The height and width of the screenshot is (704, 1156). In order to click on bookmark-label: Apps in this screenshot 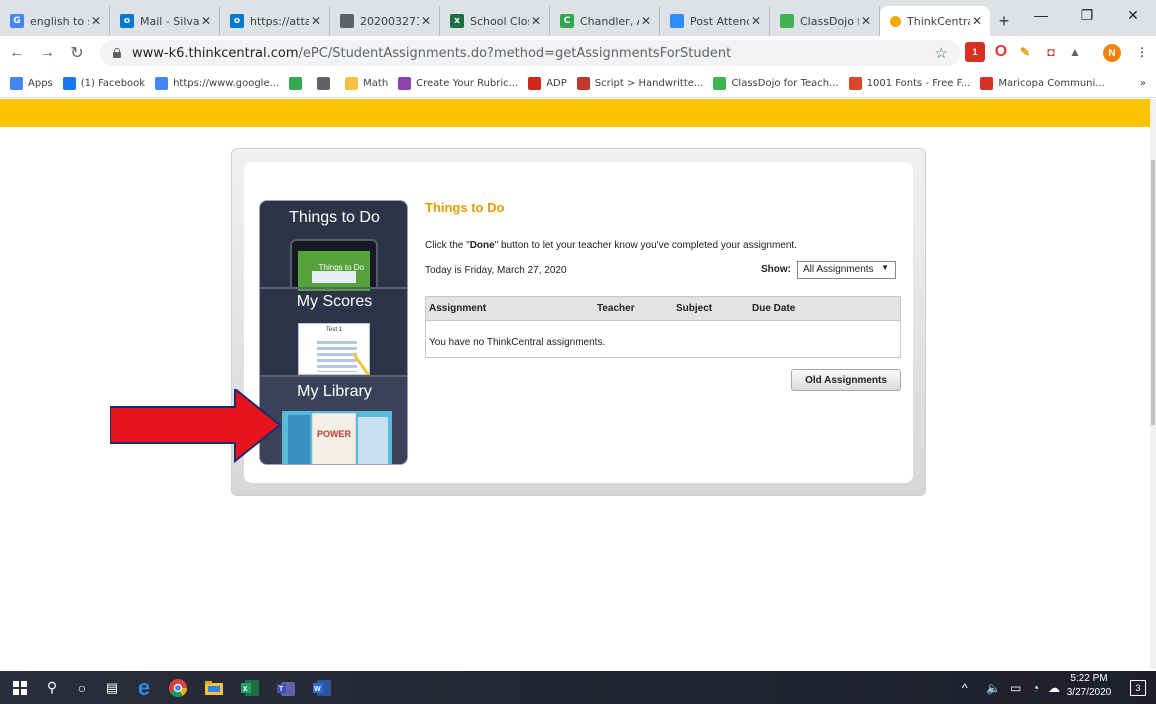, I will do `click(40, 83)`.